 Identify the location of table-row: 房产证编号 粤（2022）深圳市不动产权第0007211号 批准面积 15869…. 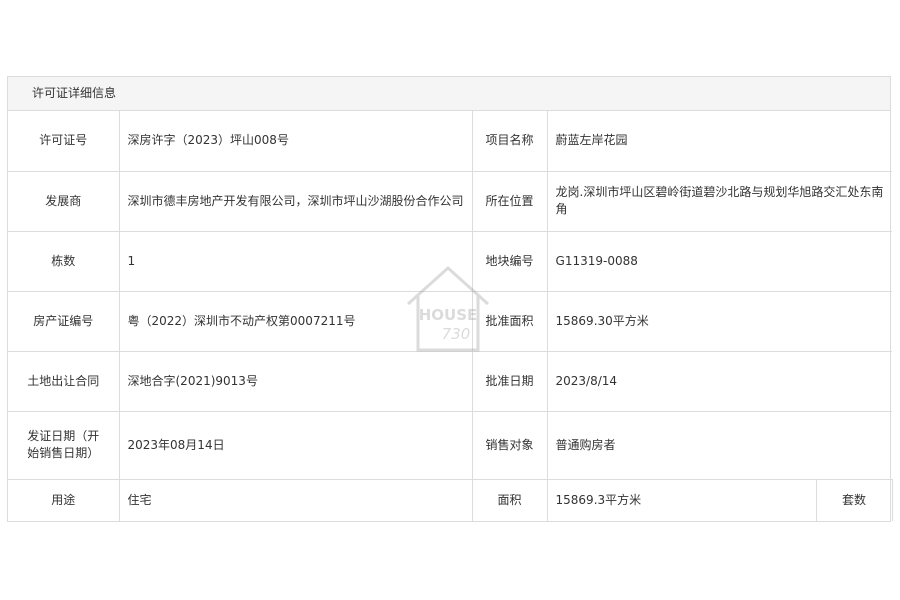
(450, 321).